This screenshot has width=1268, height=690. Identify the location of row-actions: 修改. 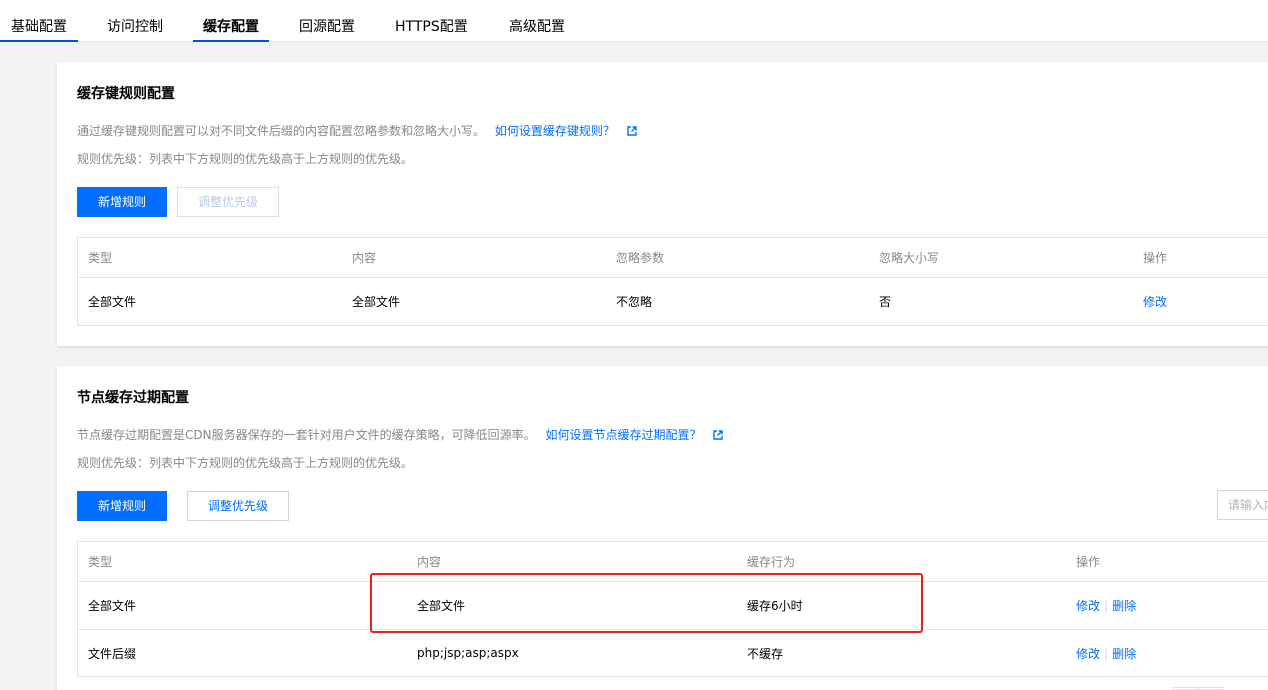
(1155, 301).